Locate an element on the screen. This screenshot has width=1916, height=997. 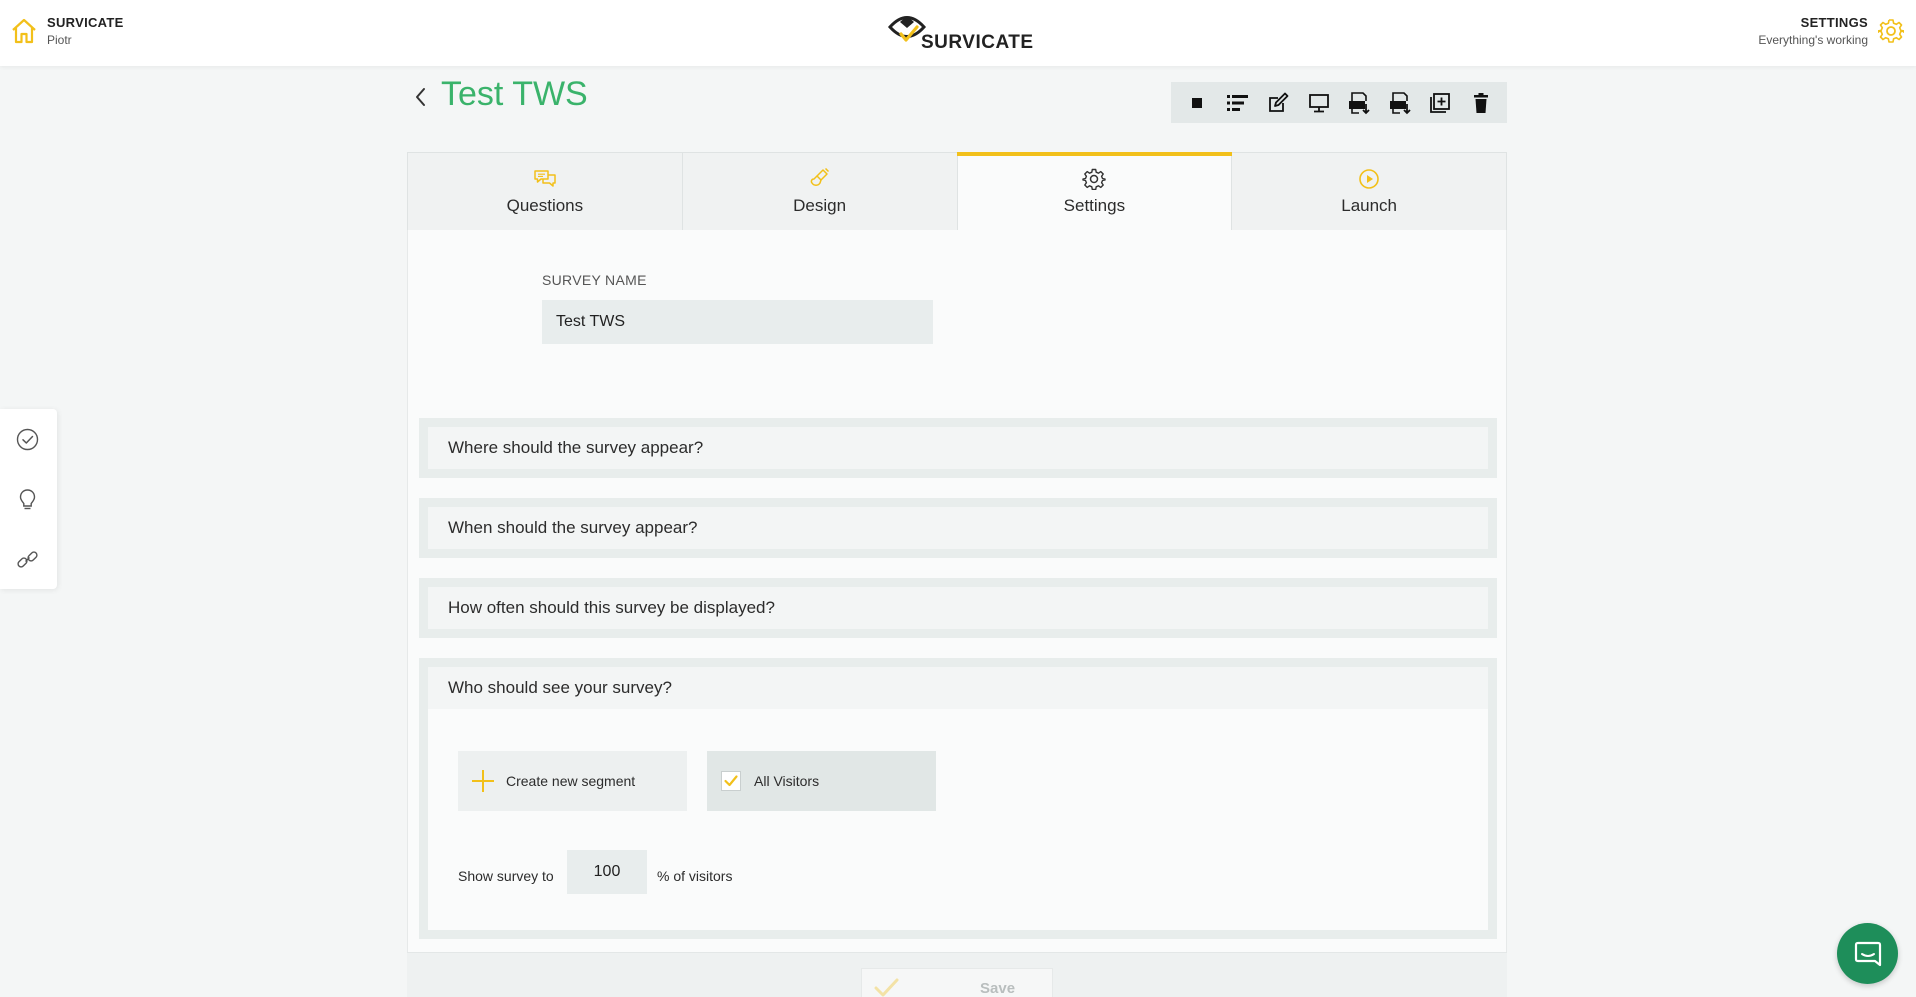
chat-icon is located at coordinates (1867, 953).